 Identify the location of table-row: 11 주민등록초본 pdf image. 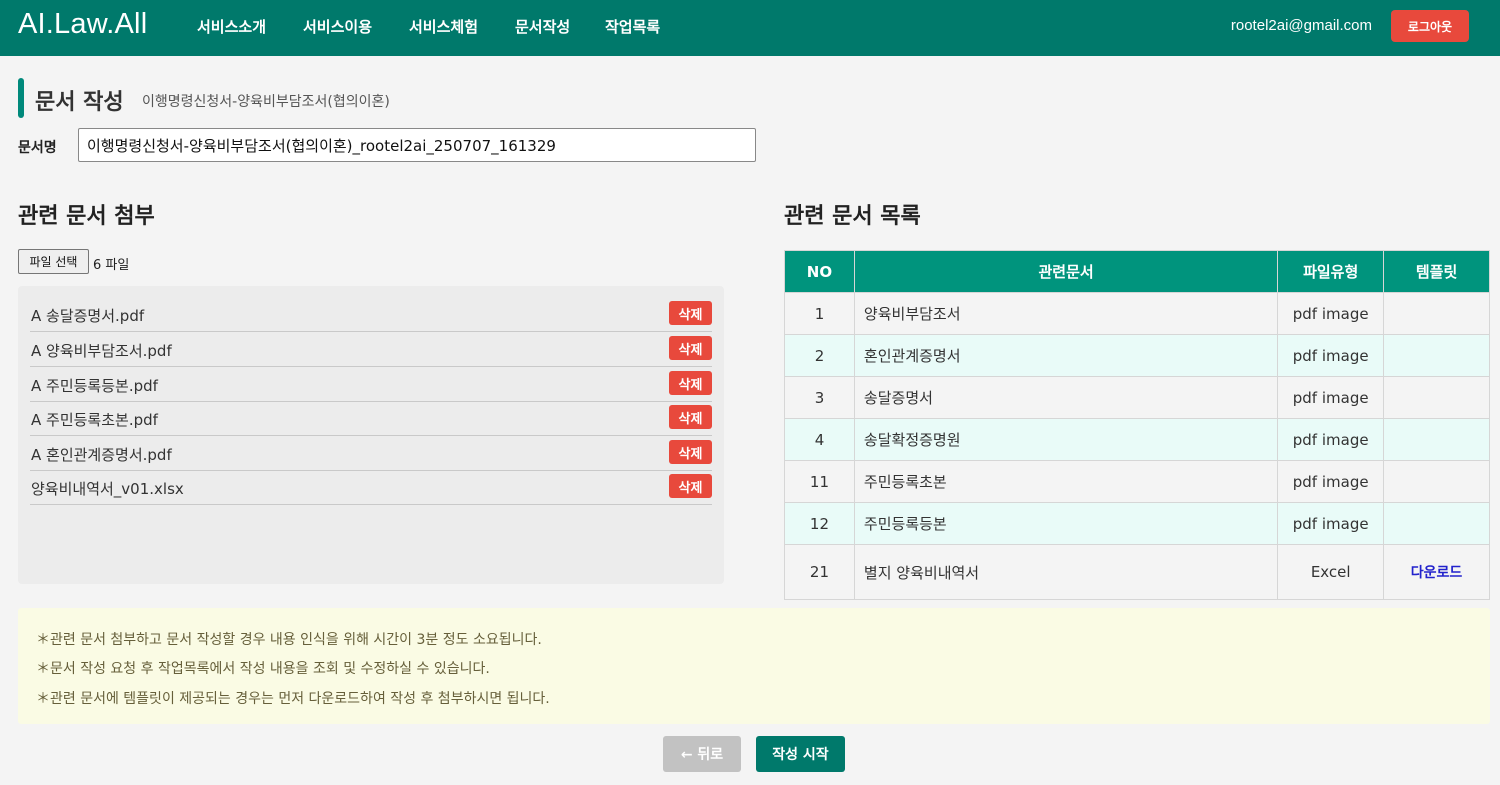
(1137, 481).